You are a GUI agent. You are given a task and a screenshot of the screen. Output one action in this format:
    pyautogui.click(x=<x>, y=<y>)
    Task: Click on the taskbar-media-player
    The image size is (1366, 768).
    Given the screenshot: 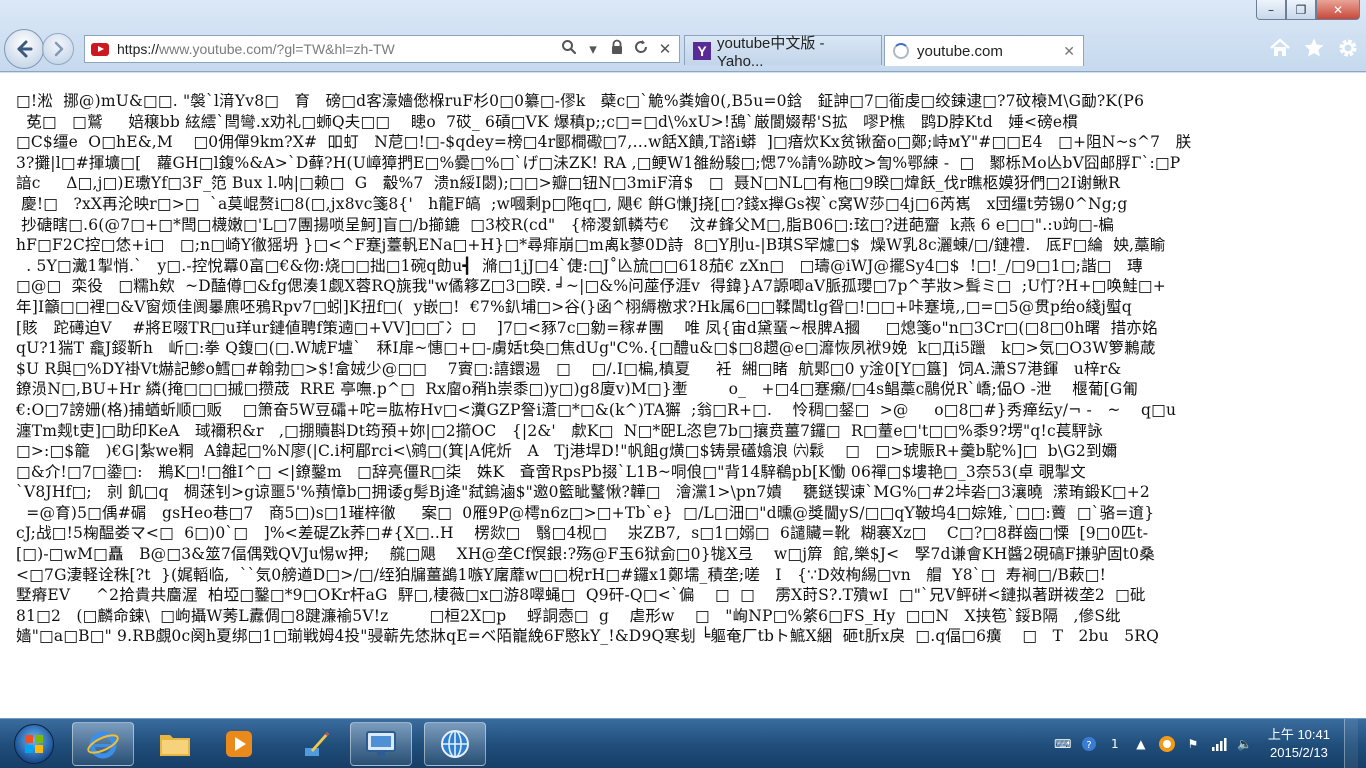 What is the action you would take?
    pyautogui.click(x=239, y=744)
    